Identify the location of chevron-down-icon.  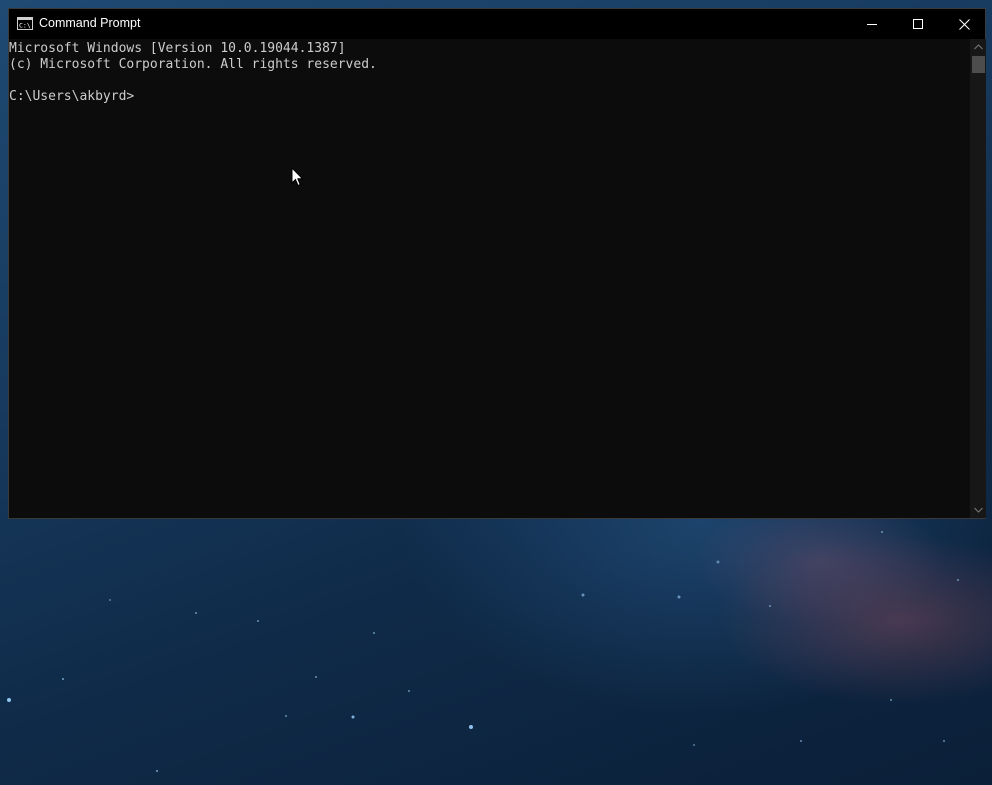
(978, 510).